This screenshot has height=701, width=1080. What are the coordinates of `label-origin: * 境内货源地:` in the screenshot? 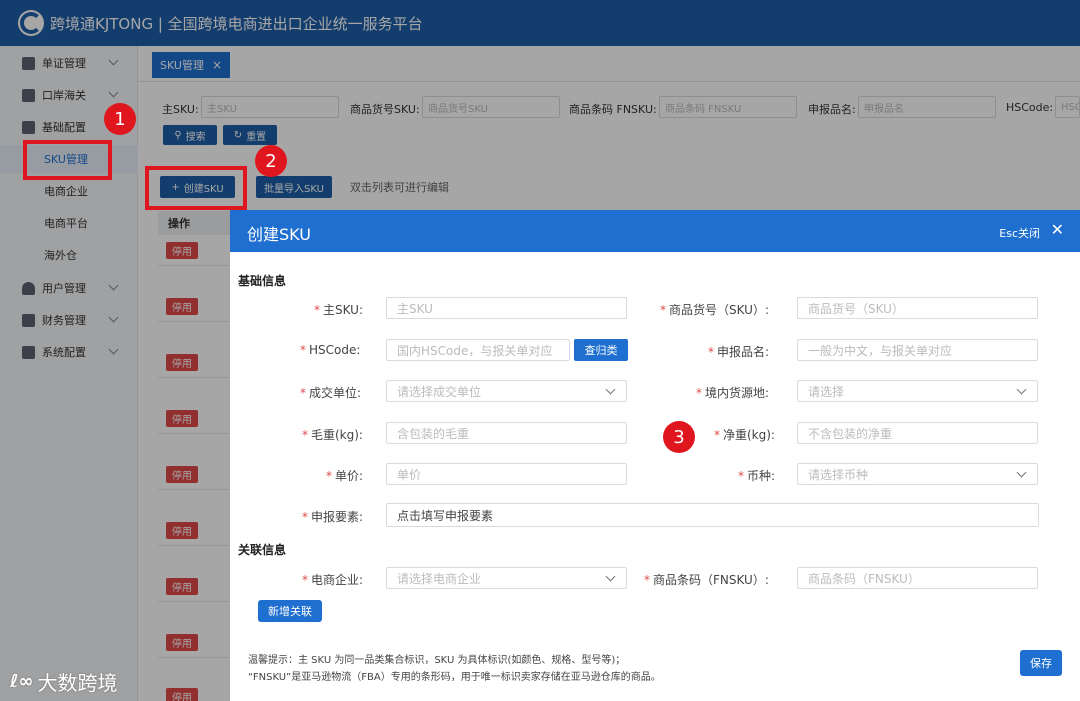 It's located at (733, 393).